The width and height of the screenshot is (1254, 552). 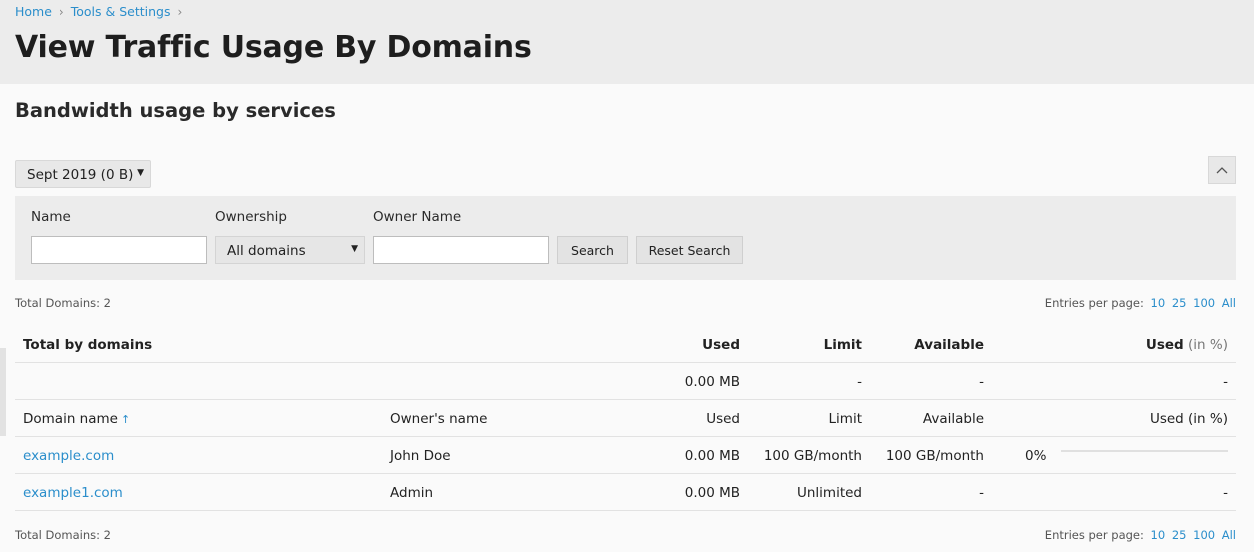 I want to click on ownership-select-value: All domains, so click(x=266, y=251).